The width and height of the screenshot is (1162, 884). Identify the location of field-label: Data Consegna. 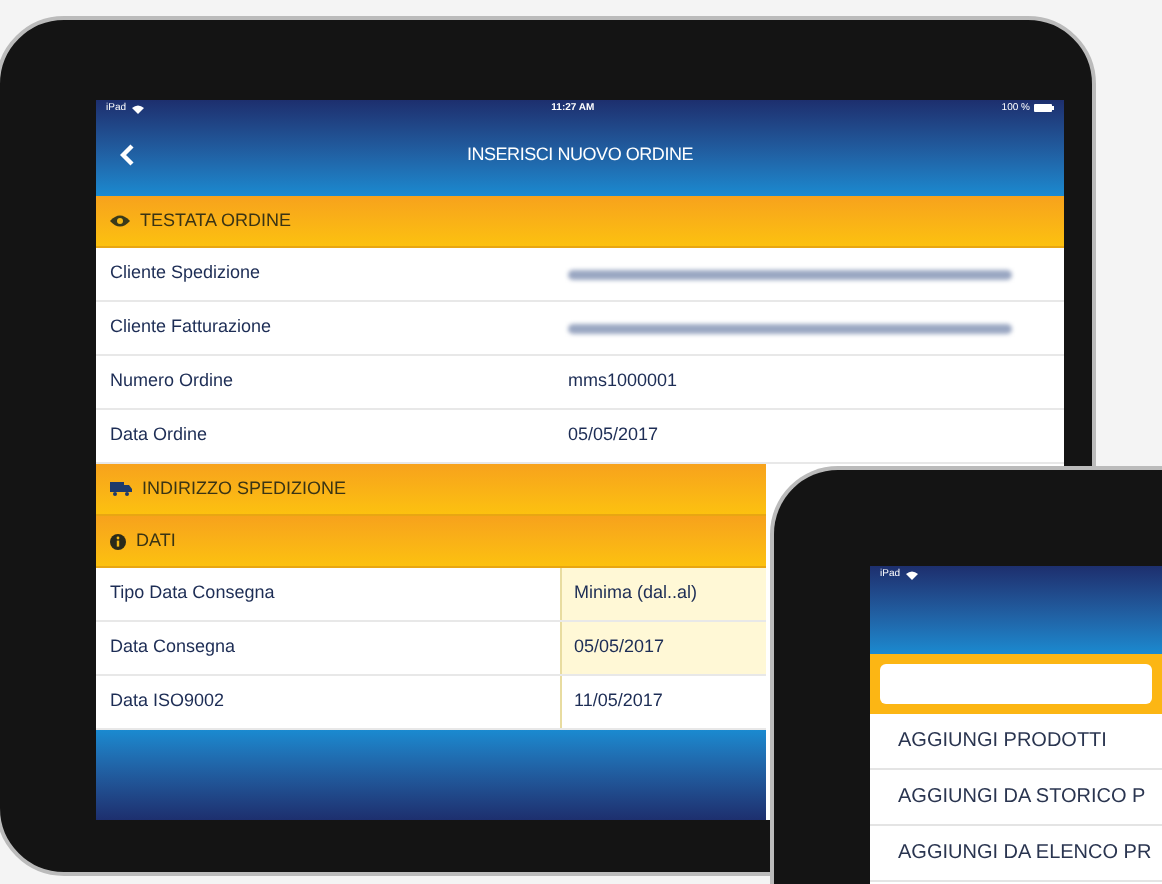
(173, 647).